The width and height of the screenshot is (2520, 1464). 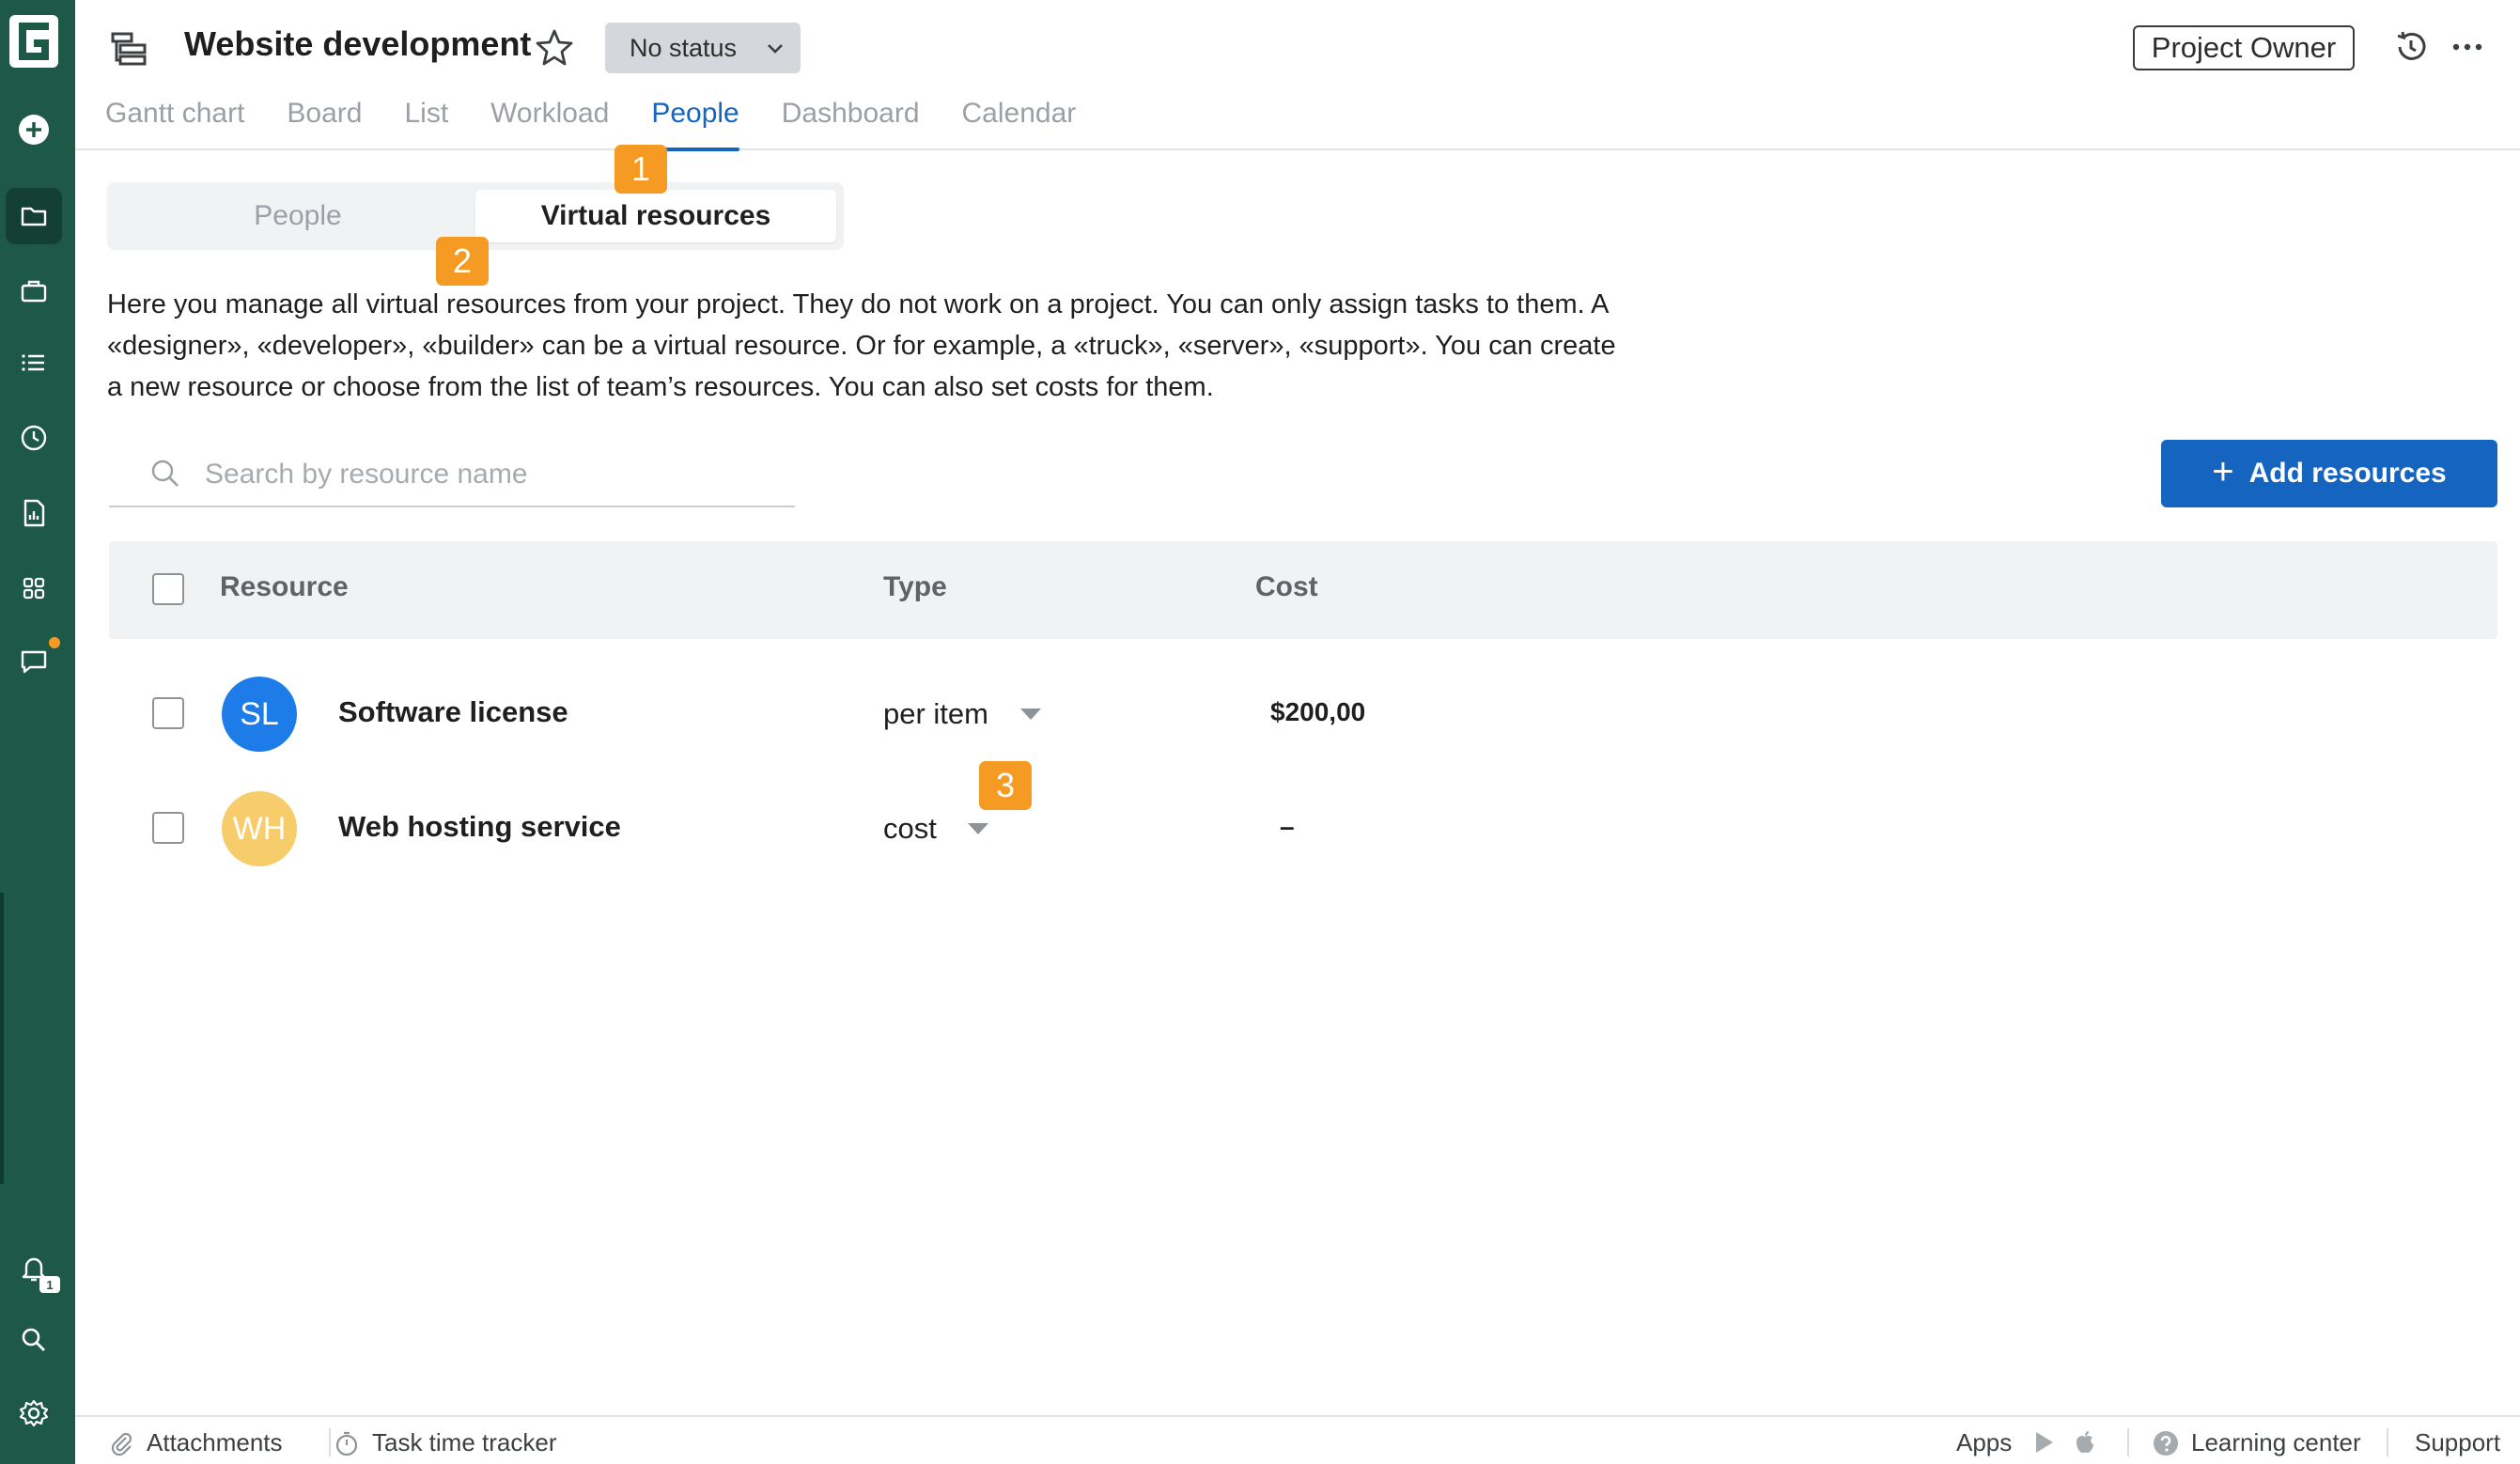 What do you see at coordinates (462, 261) in the screenshot?
I see `step-marker-2: 2` at bounding box center [462, 261].